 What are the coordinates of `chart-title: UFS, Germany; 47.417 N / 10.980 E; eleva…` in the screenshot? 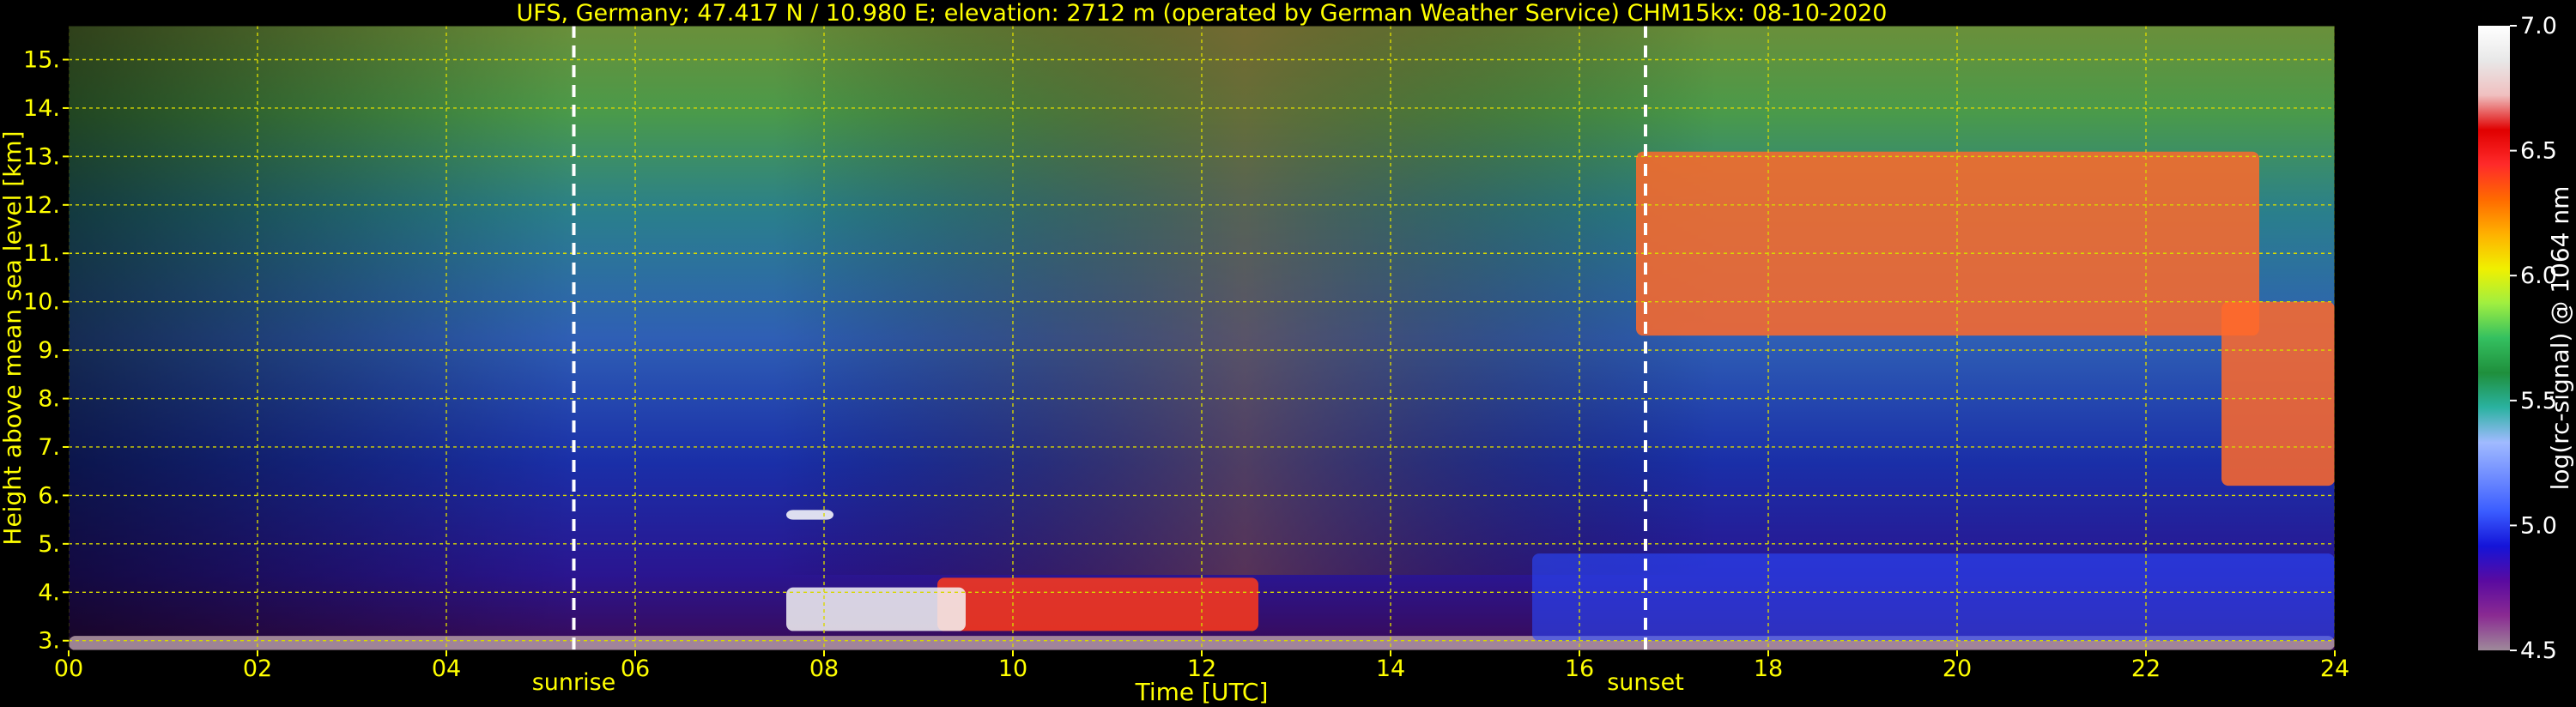 It's located at (1202, 14).